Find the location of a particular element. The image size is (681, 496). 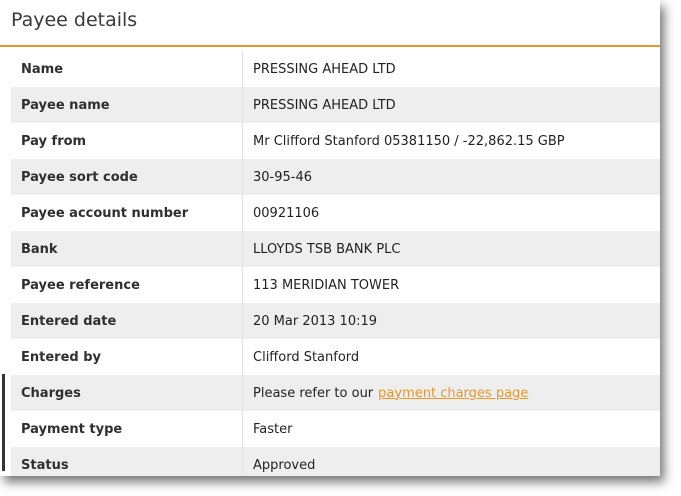

row-value: Please refer to our payment charges page is located at coordinates (385, 393).